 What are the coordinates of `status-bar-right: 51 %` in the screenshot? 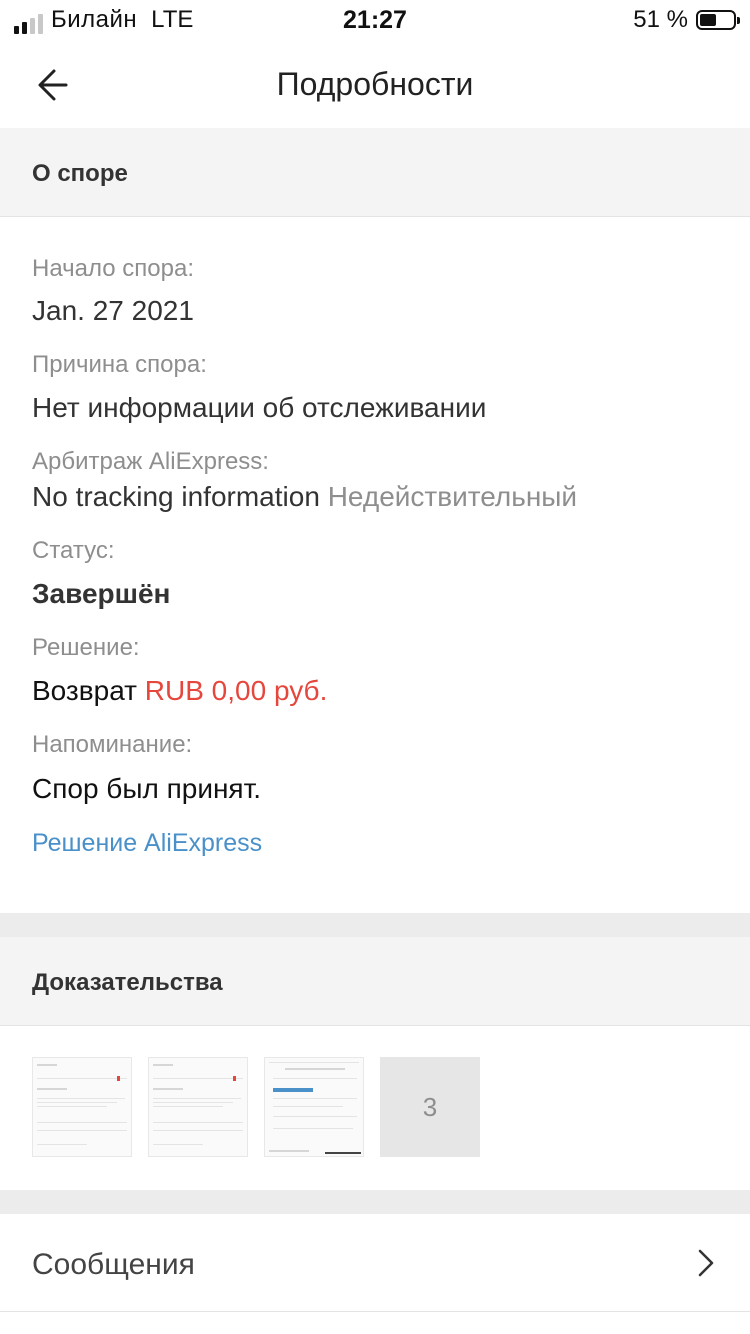 It's located at (686, 20).